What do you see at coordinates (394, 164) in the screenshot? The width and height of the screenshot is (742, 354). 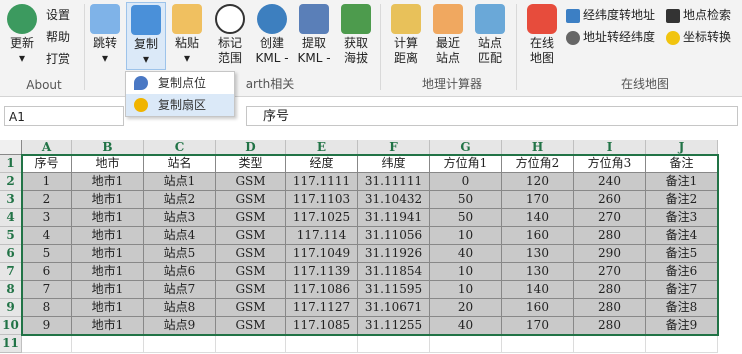 I see `table-header-cell: 纬度` at bounding box center [394, 164].